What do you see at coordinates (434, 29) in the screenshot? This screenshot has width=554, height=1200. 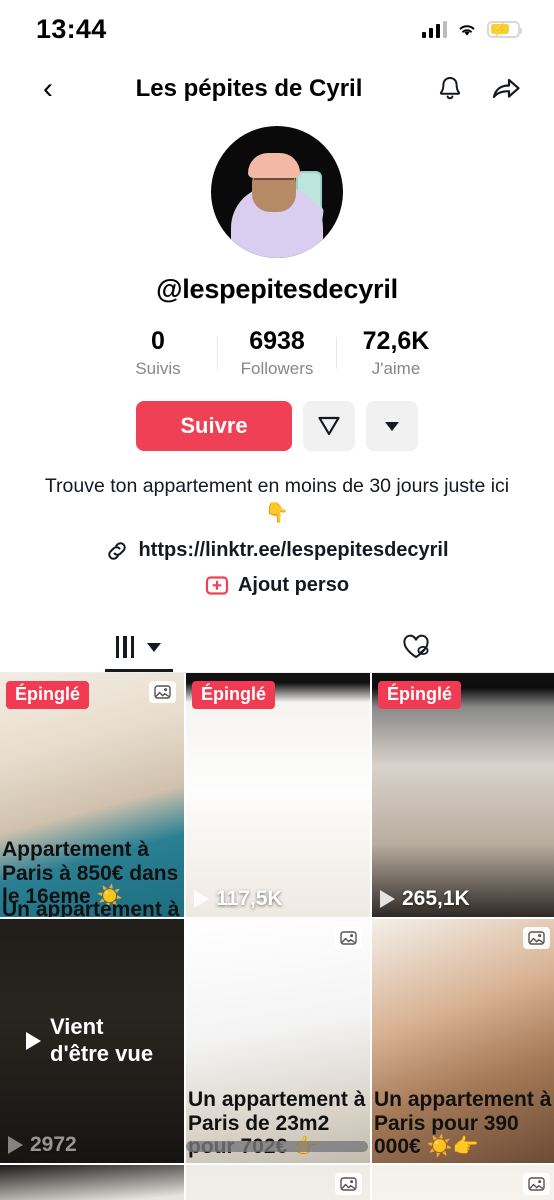 I see `cellular-signal-icon` at bounding box center [434, 29].